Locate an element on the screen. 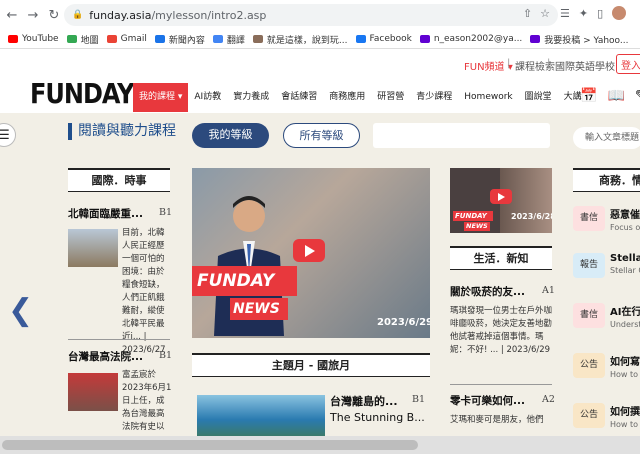  level-badge: A1 is located at coordinates (548, 290).